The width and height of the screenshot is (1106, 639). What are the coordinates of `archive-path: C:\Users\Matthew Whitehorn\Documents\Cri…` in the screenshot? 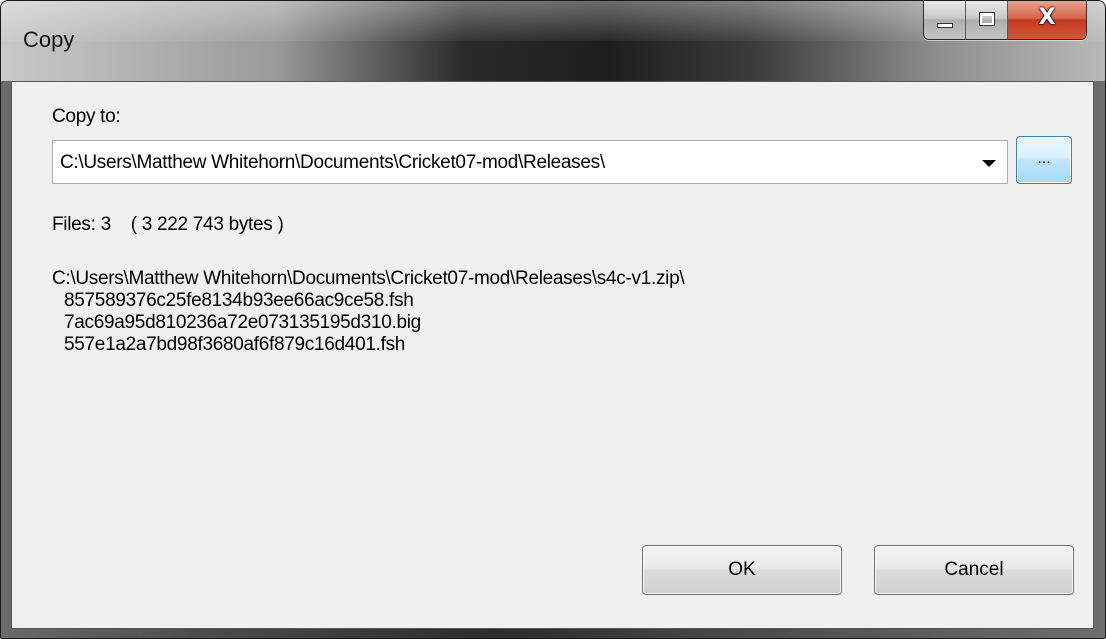 It's located at (368, 278).